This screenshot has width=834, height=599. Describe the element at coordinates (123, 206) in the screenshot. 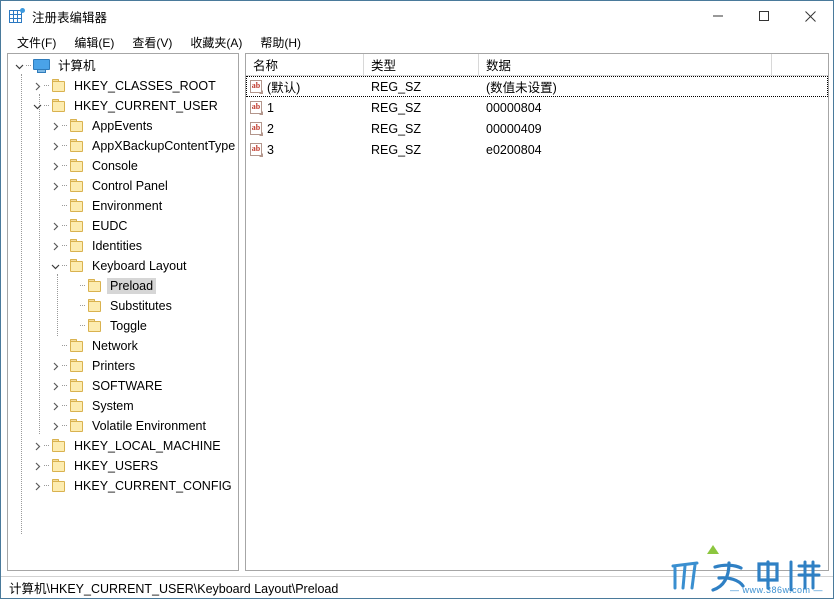

I see `tree-item-environment: Environment` at that location.